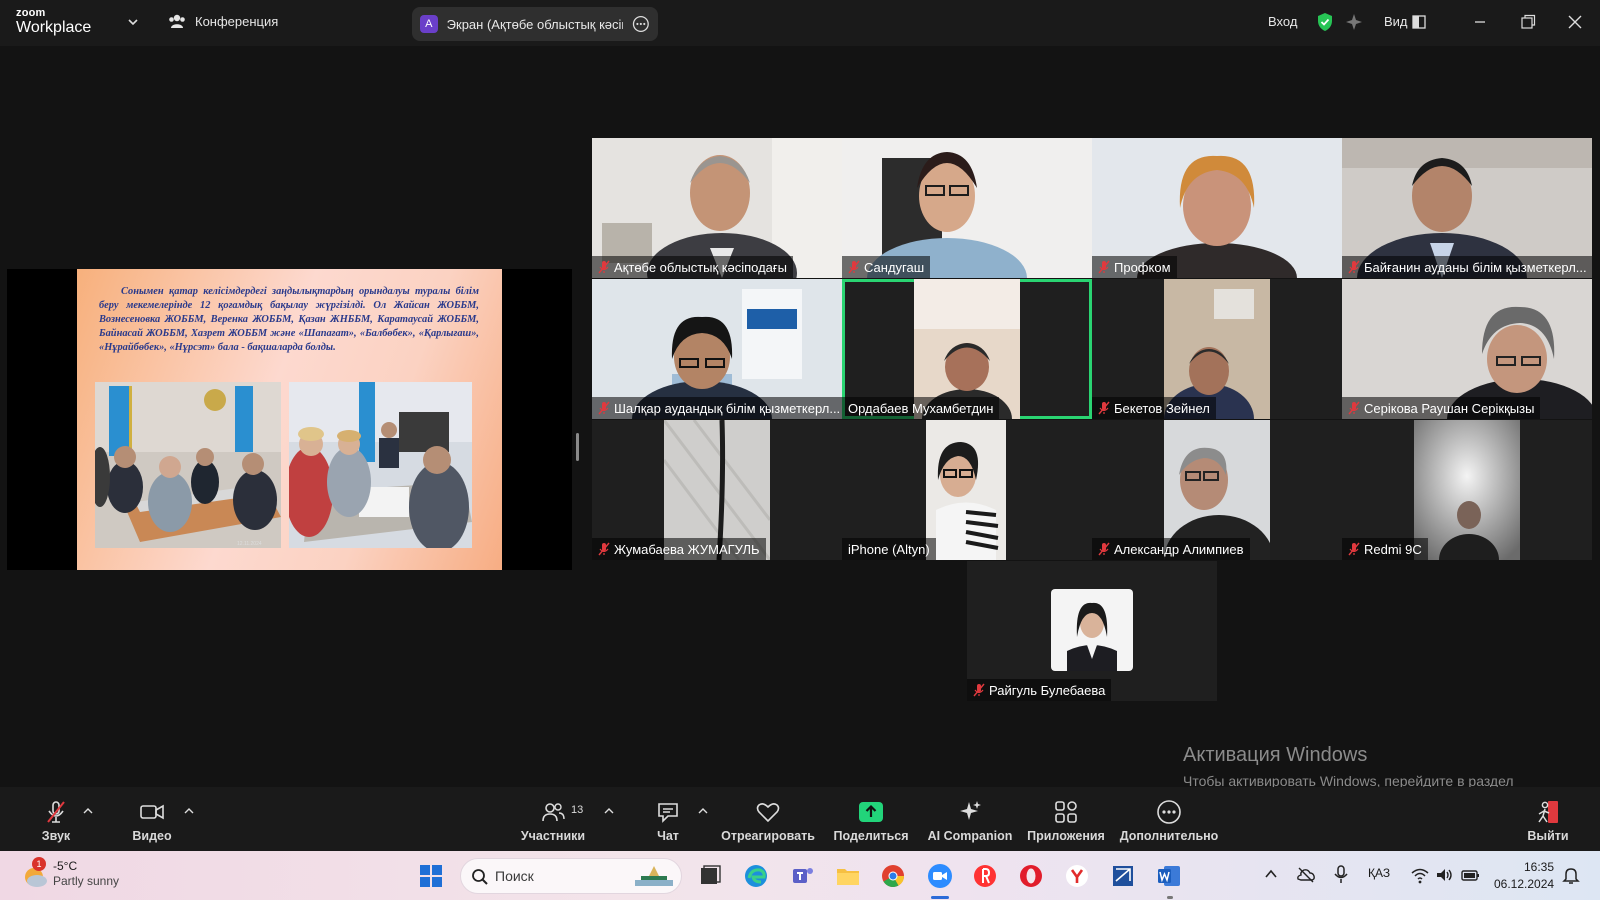  I want to click on file-explorer-icon, so click(848, 876).